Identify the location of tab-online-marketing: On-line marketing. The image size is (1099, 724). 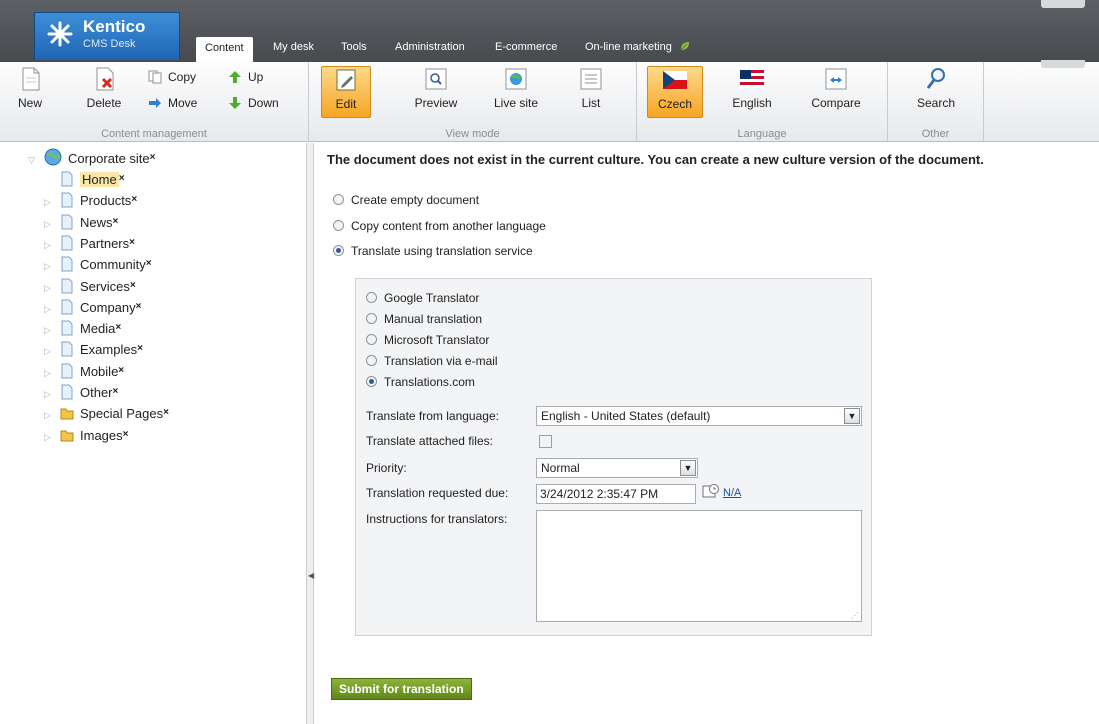
(638, 49).